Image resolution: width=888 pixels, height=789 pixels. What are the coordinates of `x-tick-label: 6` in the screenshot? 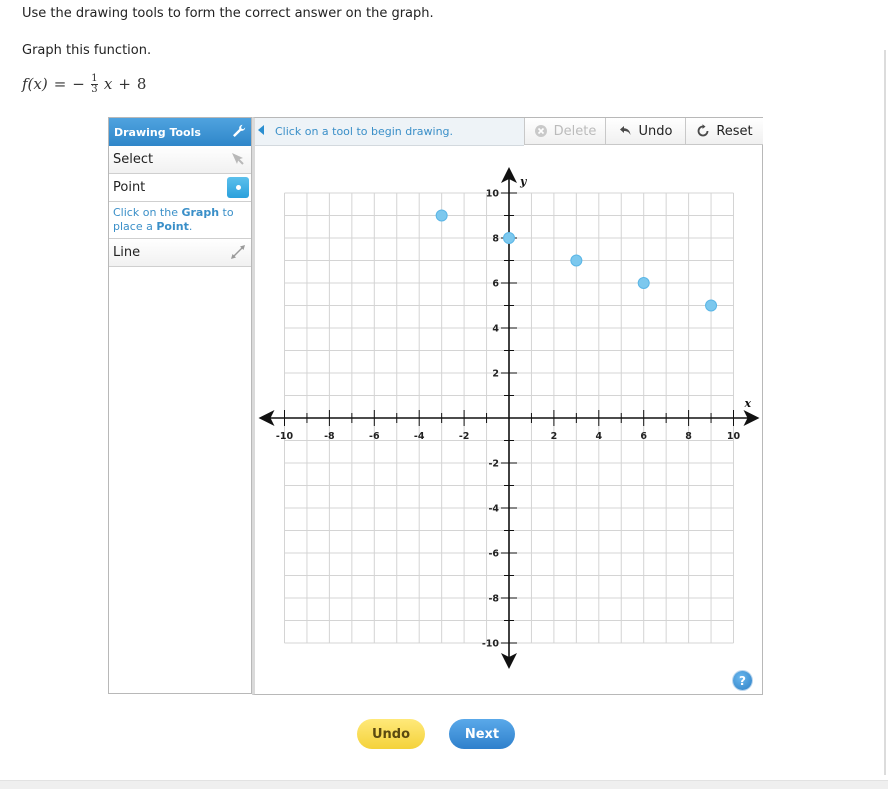 It's located at (643, 436).